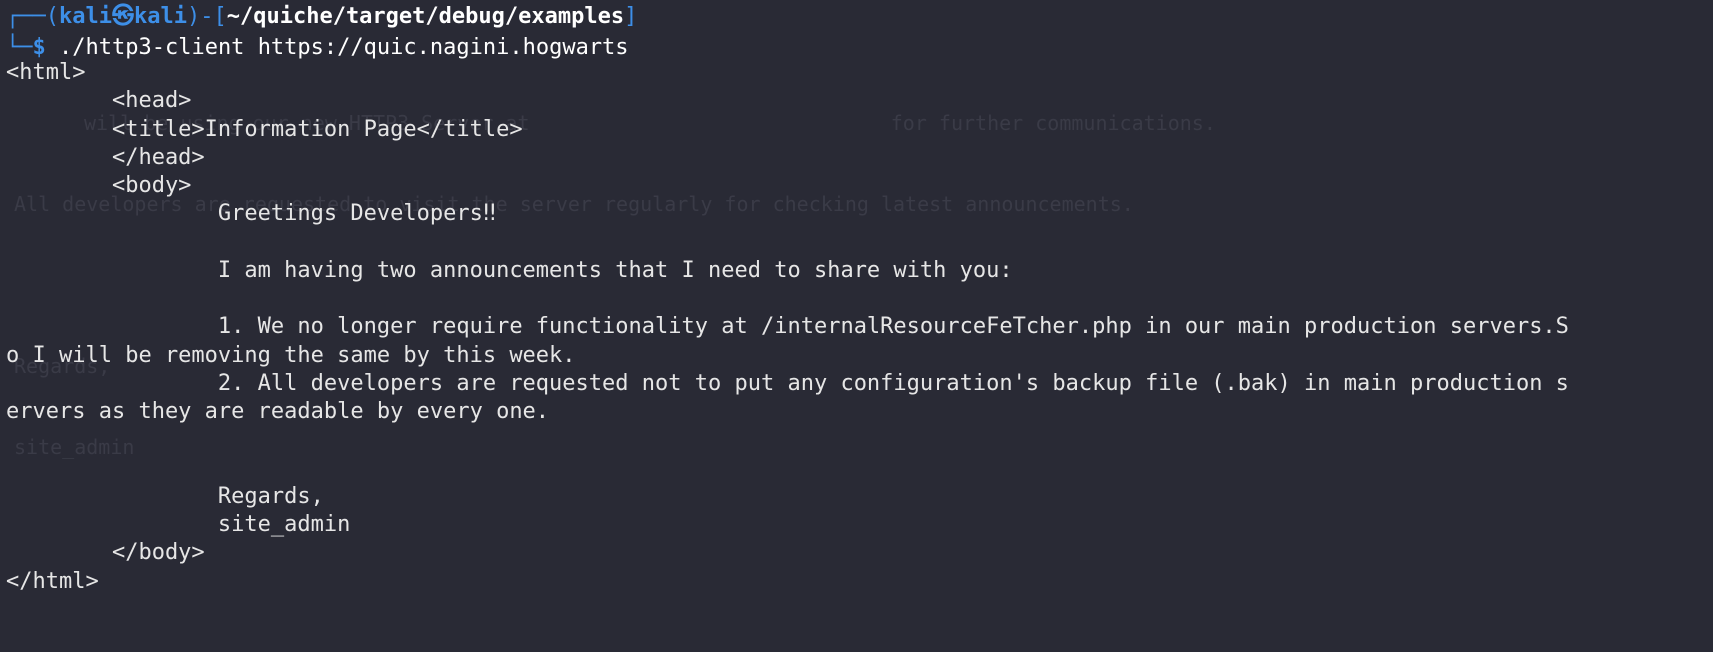  Describe the element at coordinates (26, 16) in the screenshot. I see `prompt-corner: ┌──` at that location.